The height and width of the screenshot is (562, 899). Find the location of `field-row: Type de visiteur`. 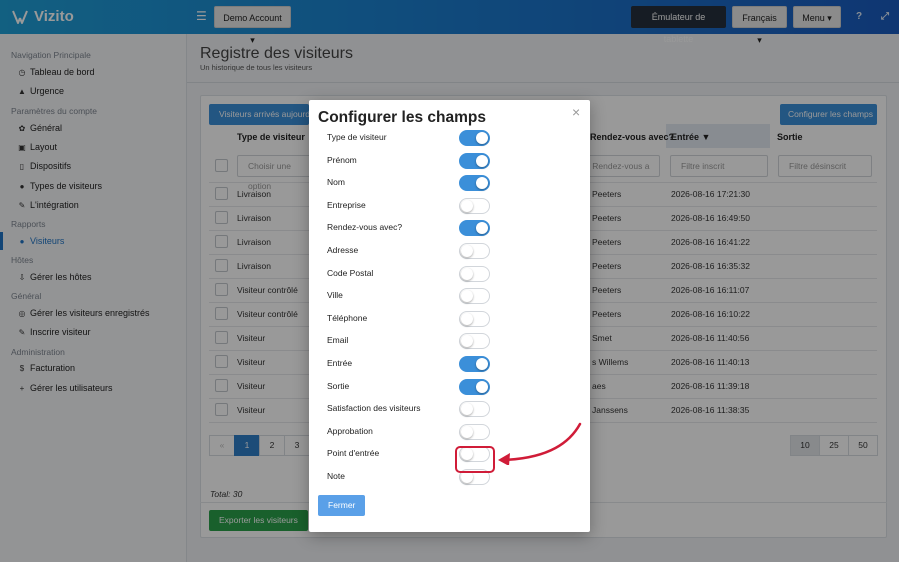

field-row: Type de visiteur is located at coordinates (449, 138).